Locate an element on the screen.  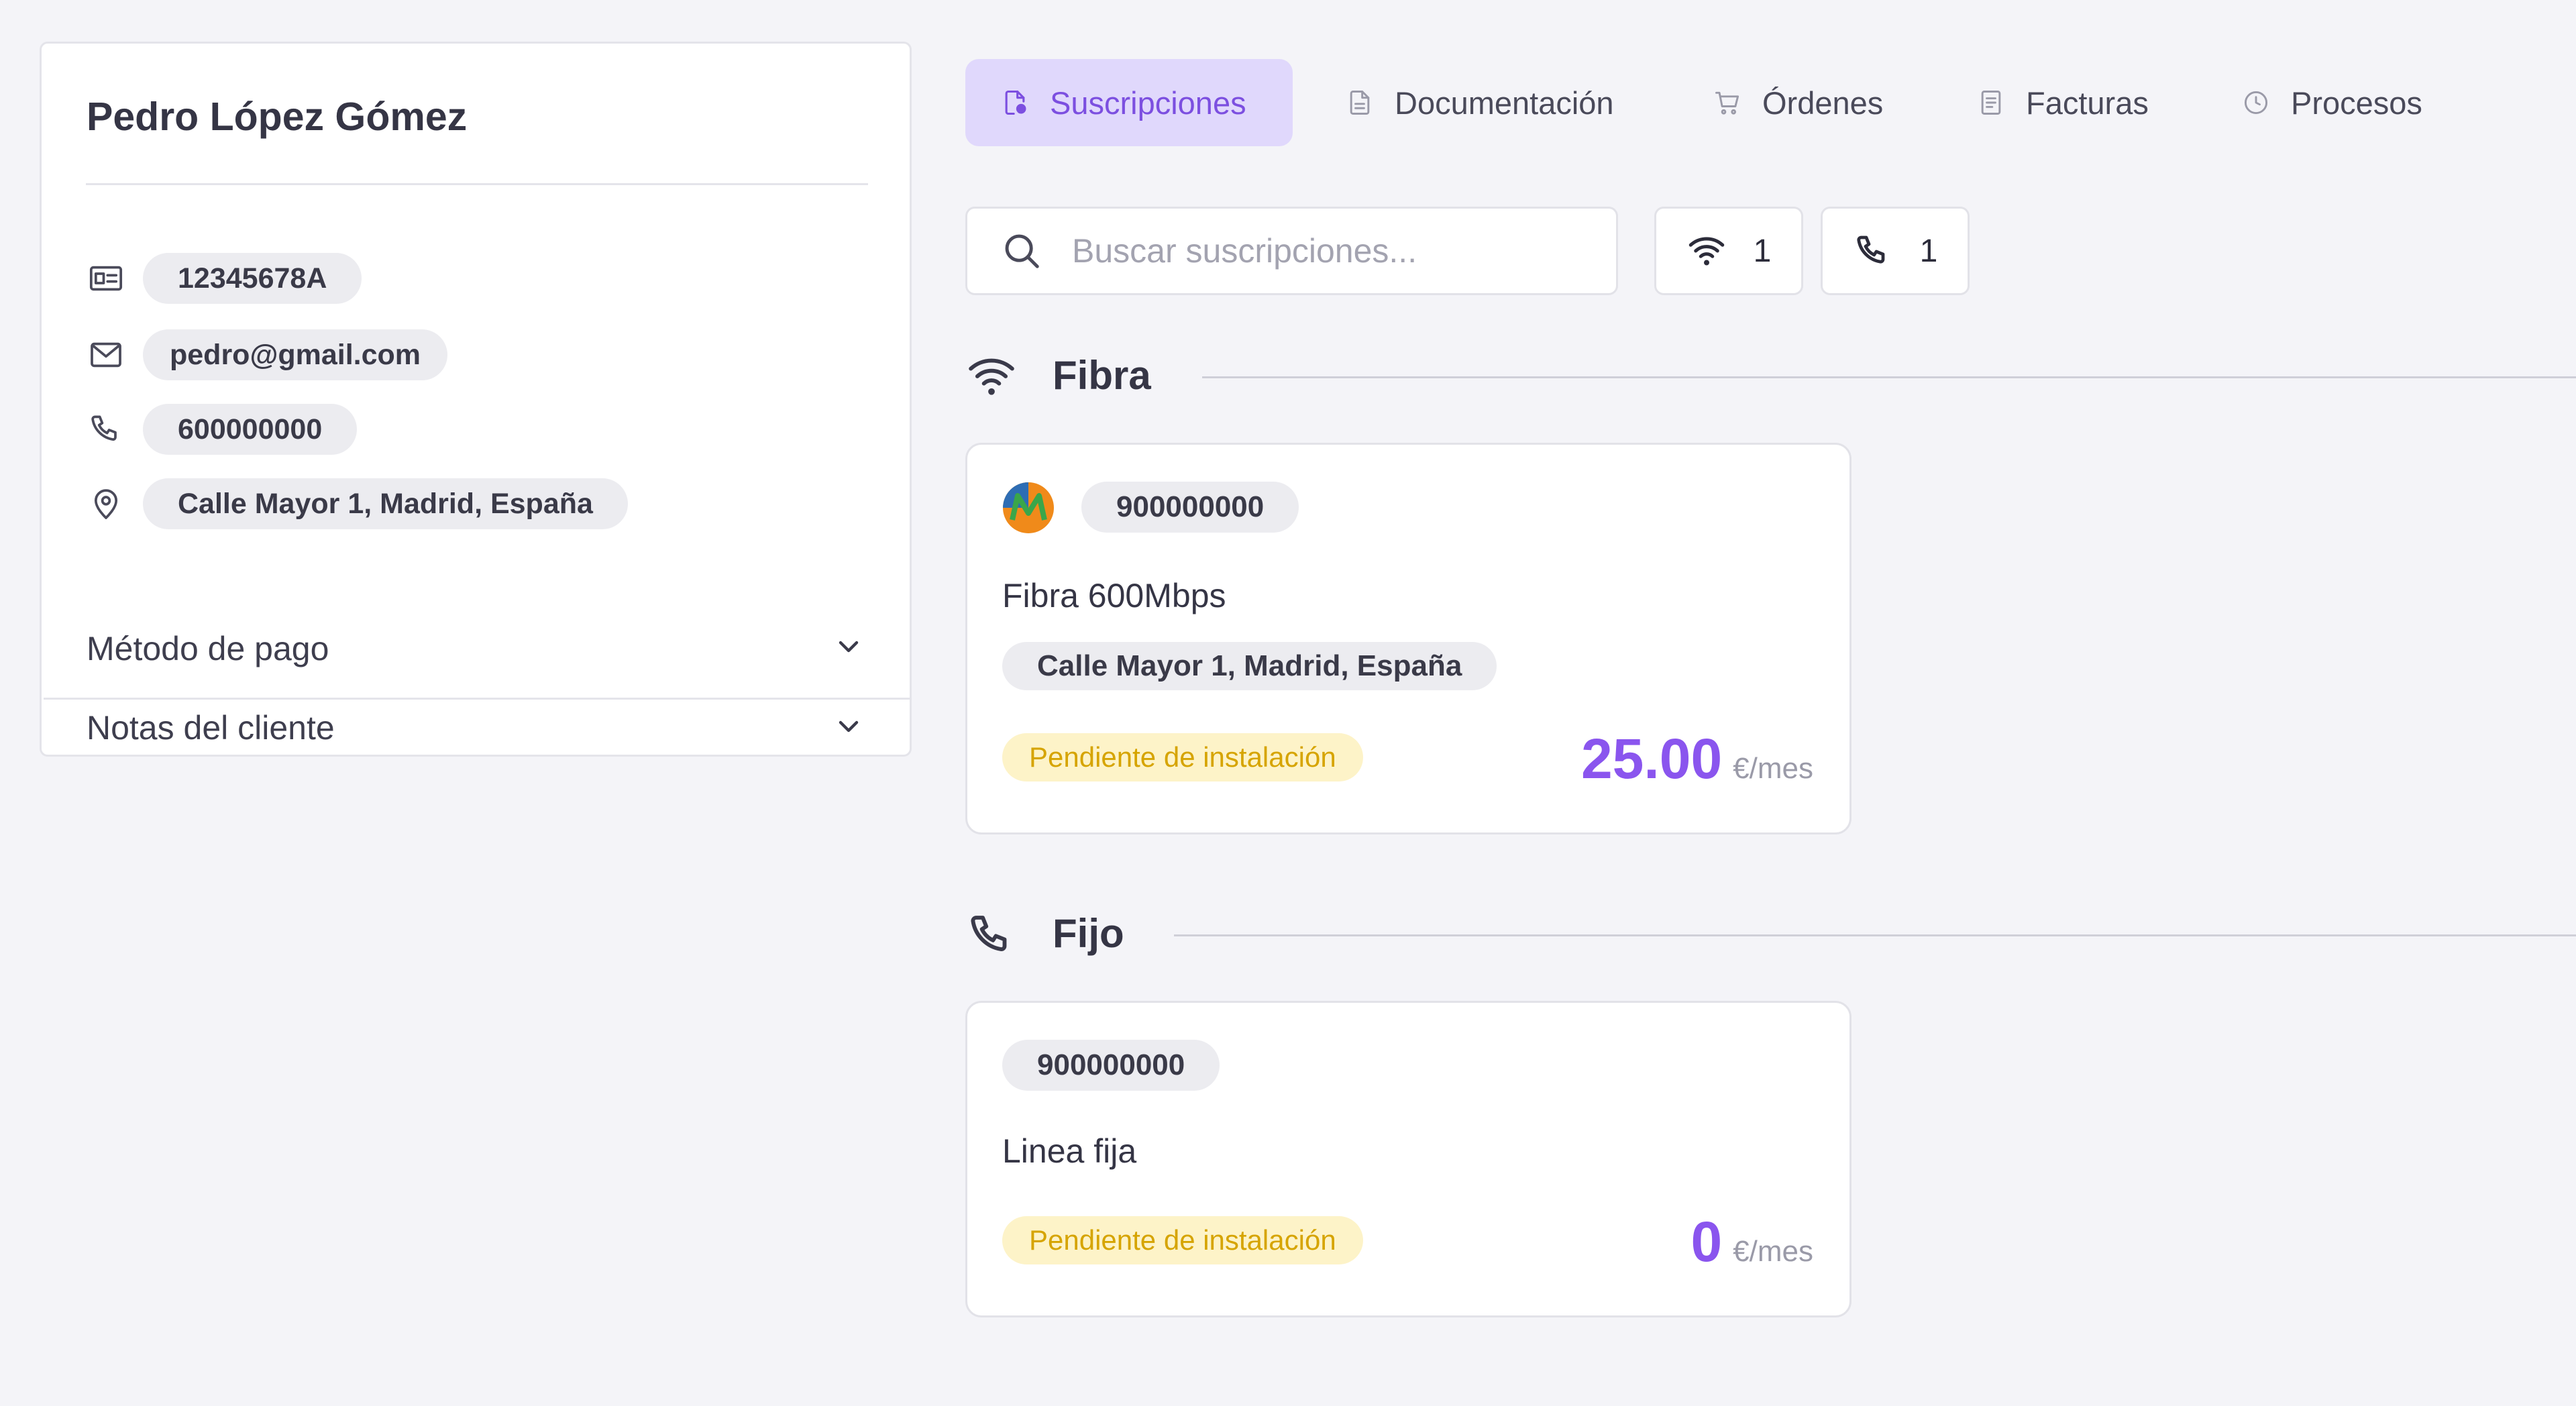
tab-procesos: Procesos is located at coordinates (2331, 102).